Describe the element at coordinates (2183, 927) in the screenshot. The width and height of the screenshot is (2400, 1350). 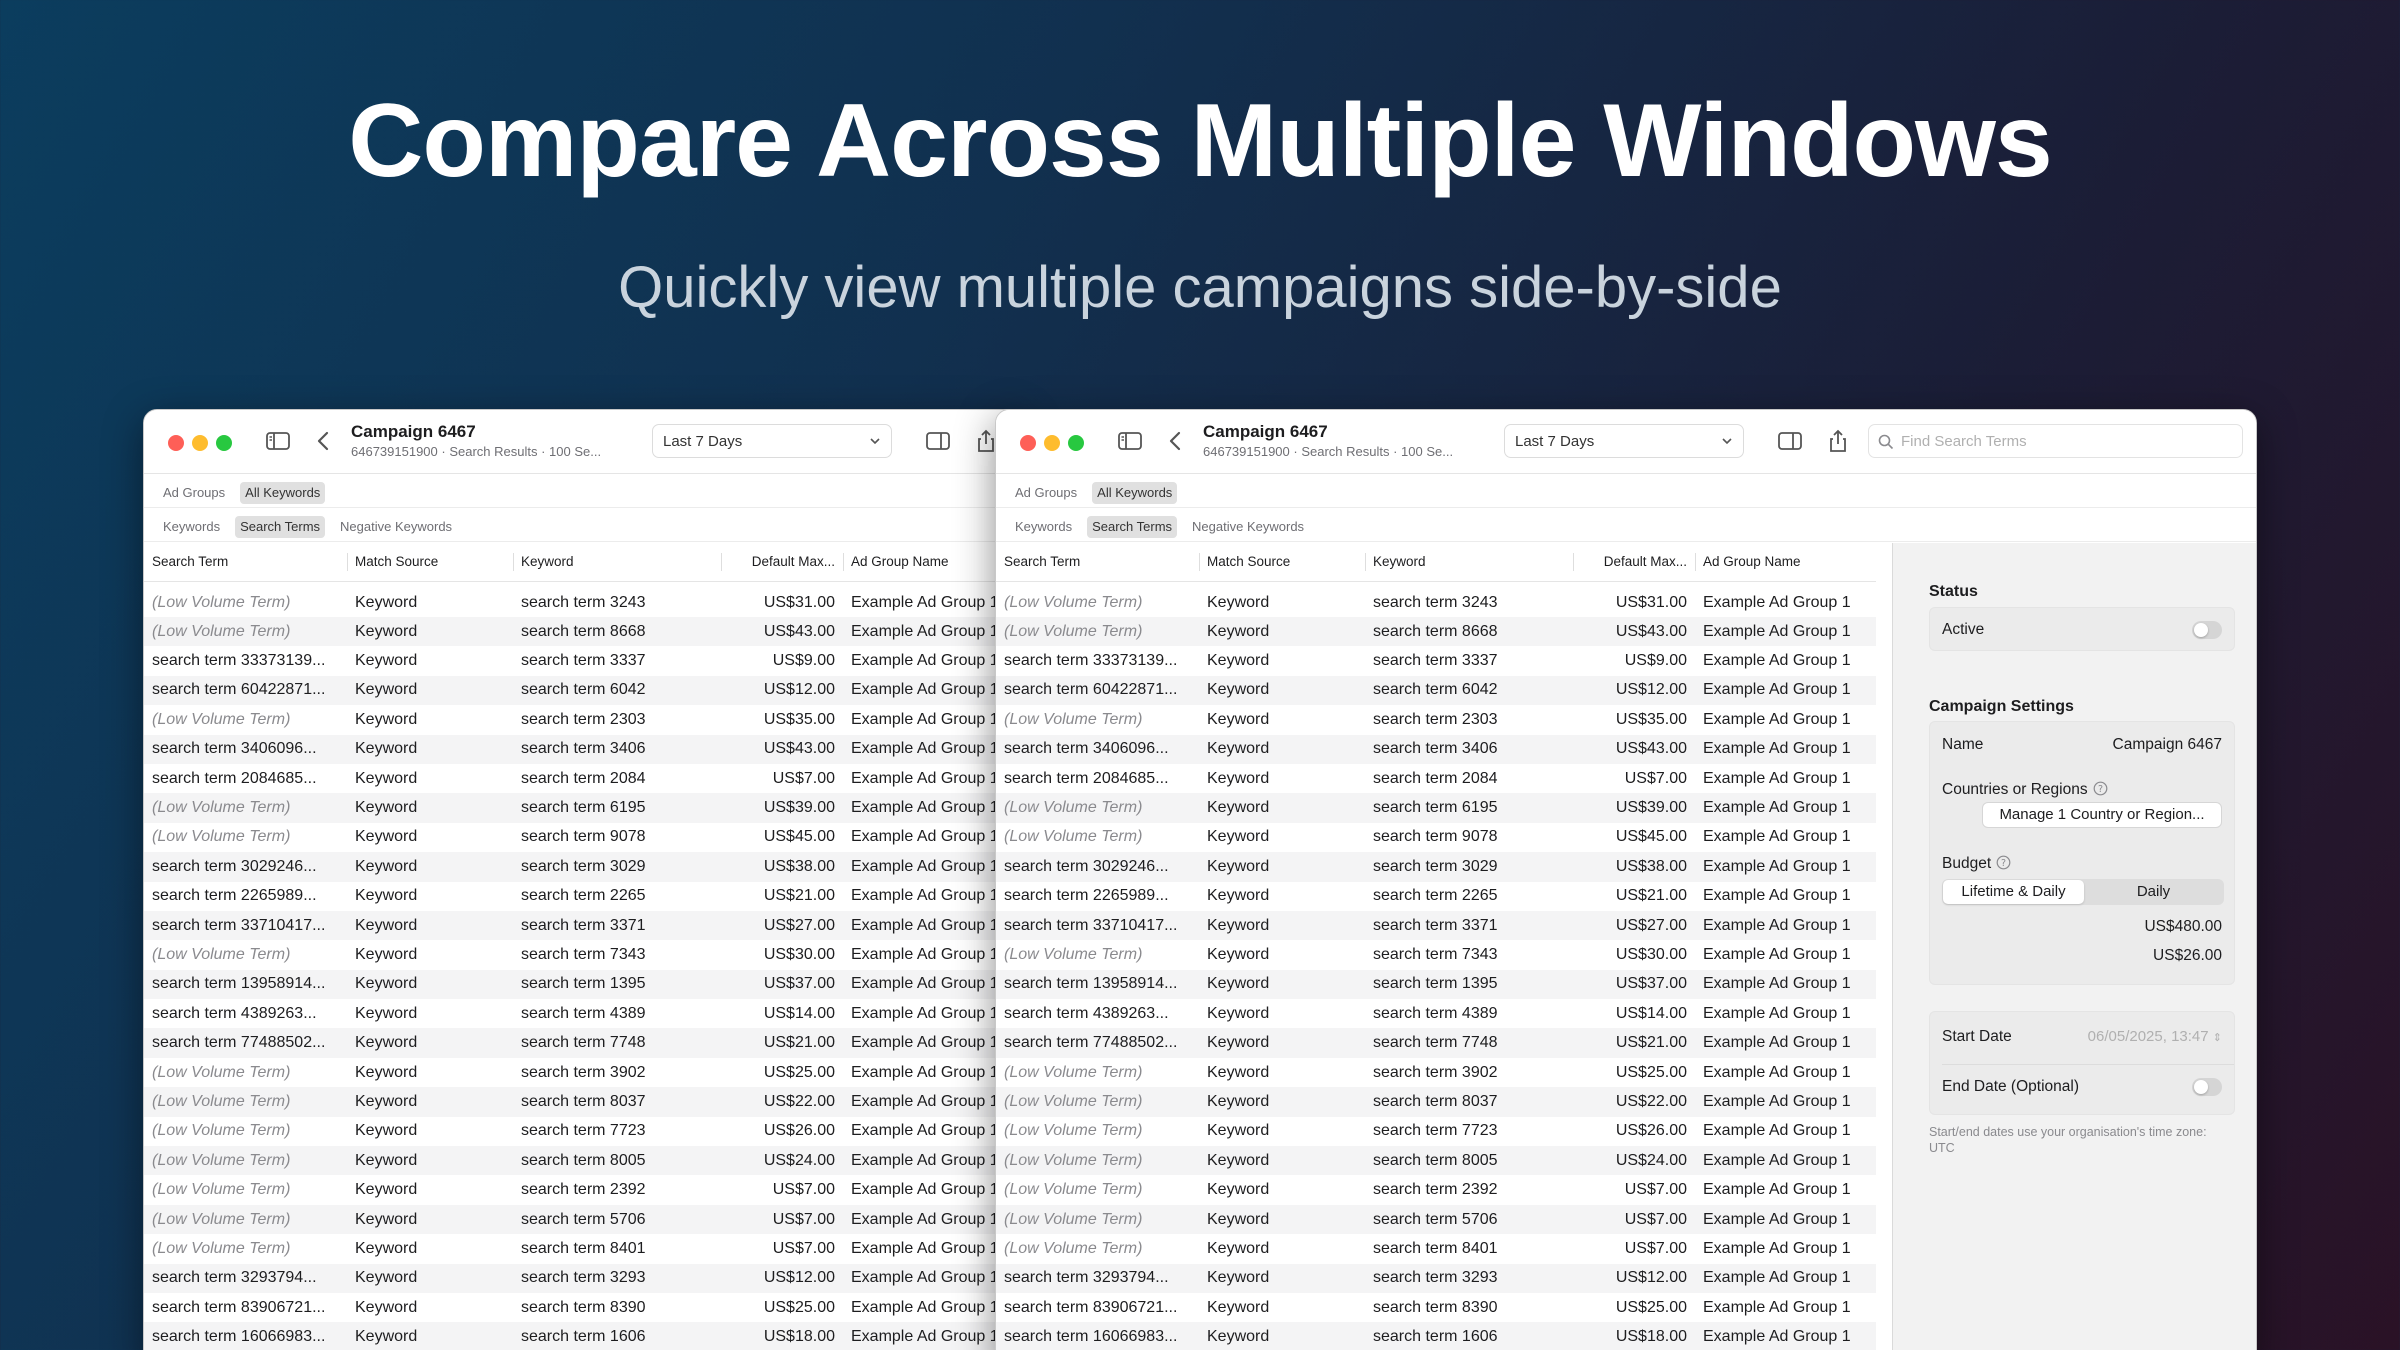
I see `lifetime-budget-value: US$480.00` at that location.